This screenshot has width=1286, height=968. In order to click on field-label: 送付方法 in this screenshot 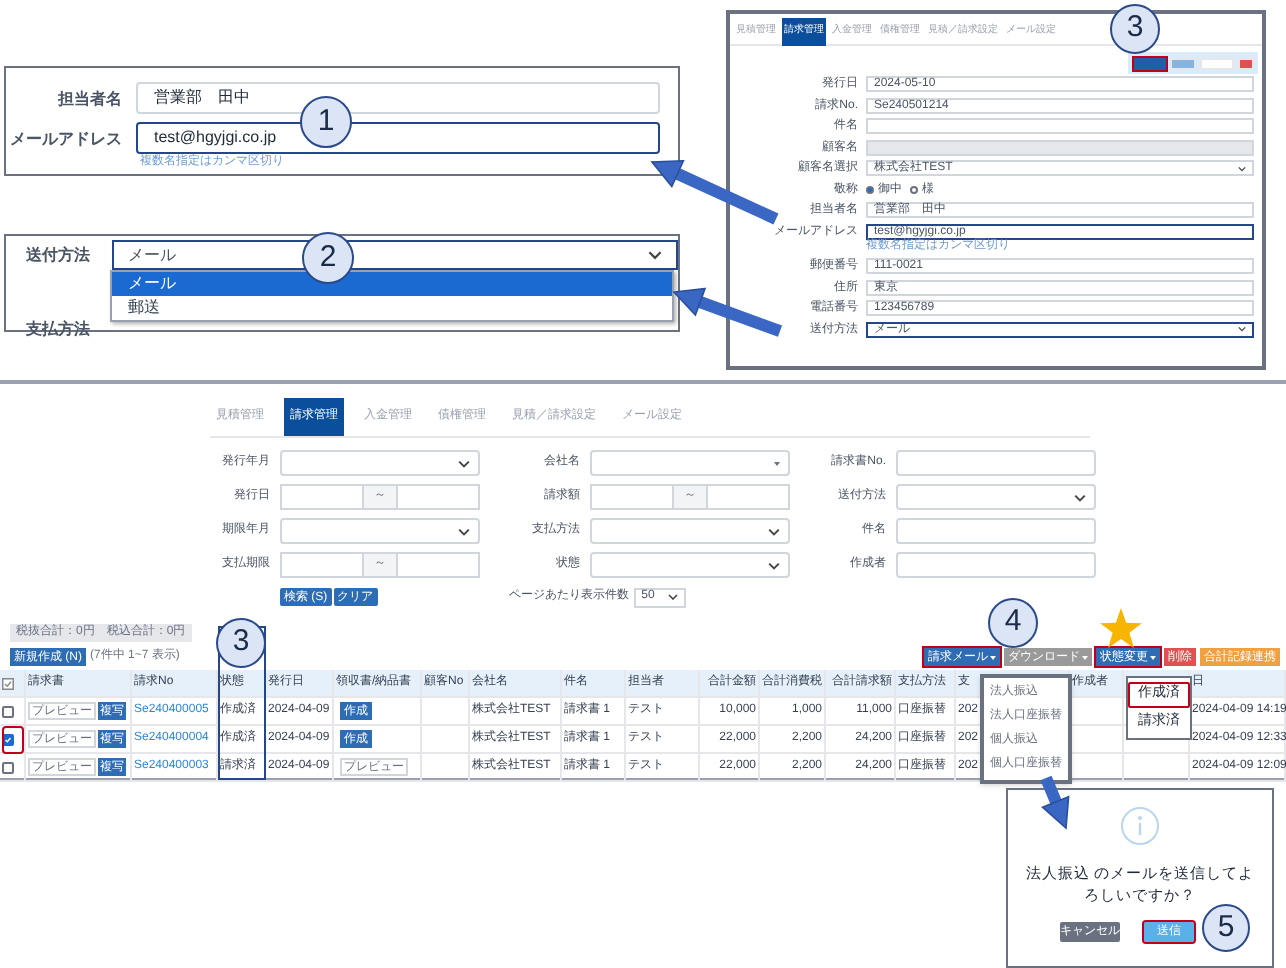, I will do `click(58, 255)`.